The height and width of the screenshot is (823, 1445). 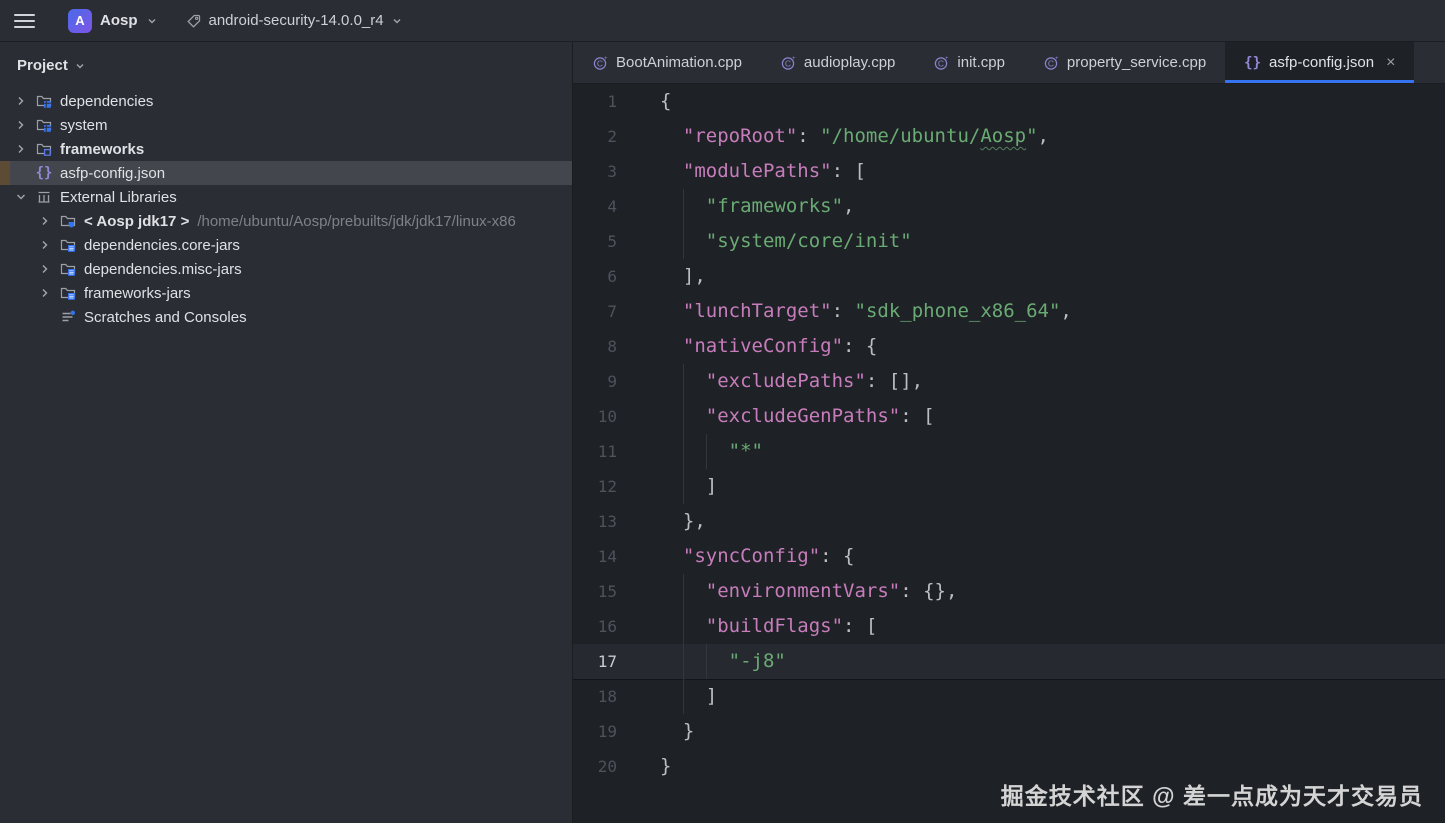 I want to click on tab-label: BootAnimation.cpp, so click(x=679, y=62).